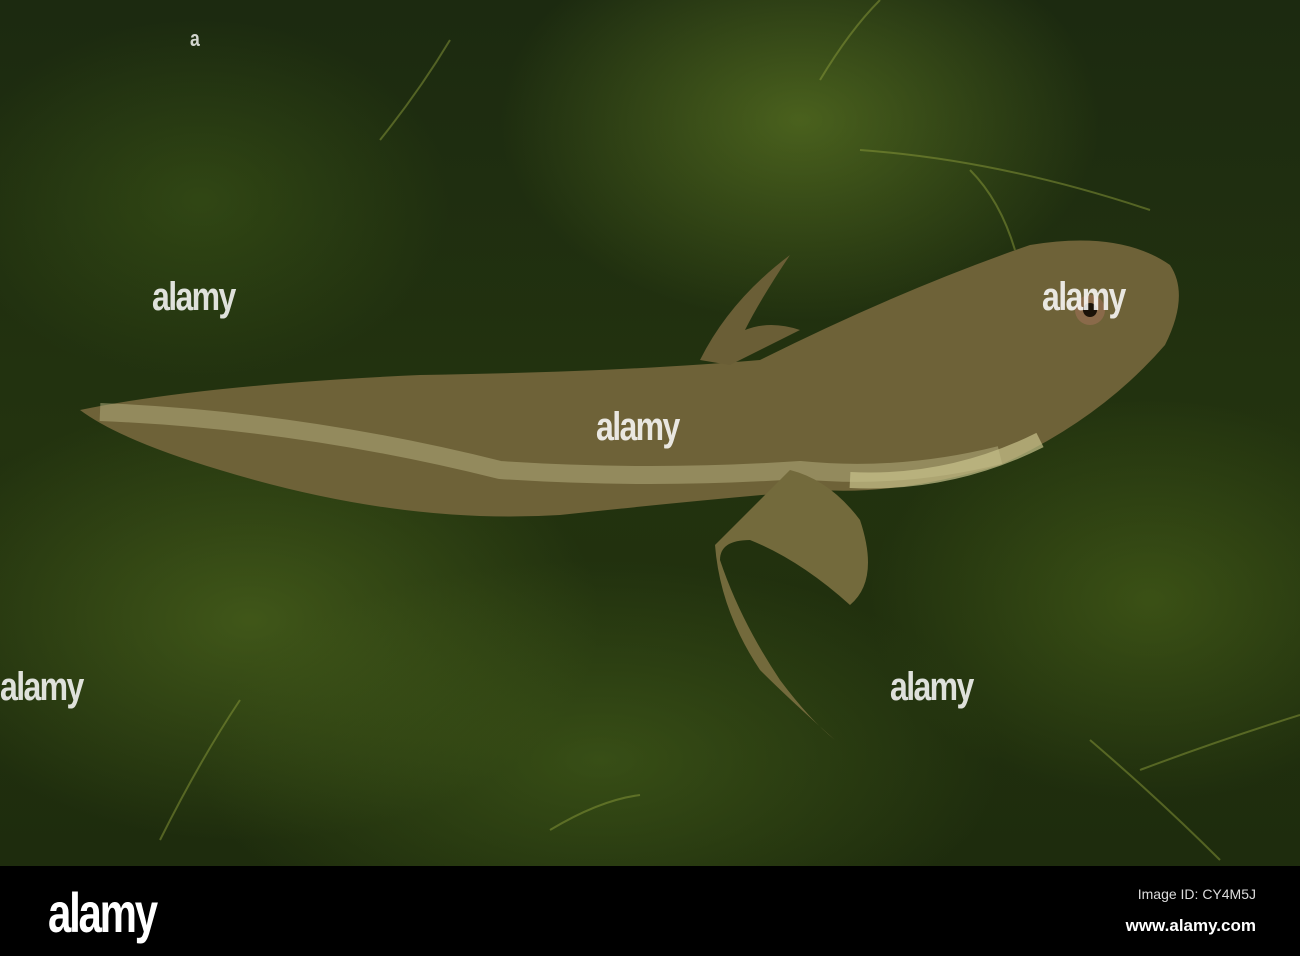  Describe the element at coordinates (195, 38) in the screenshot. I see `watermark-icon: a` at that location.